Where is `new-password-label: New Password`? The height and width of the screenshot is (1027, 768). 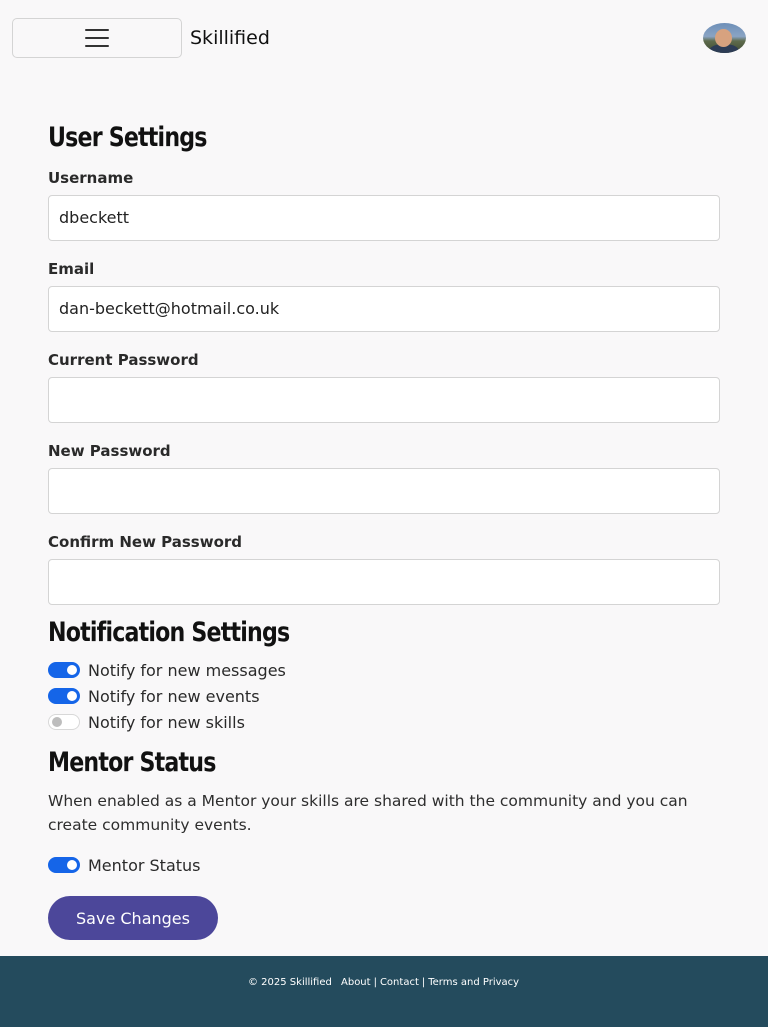
new-password-label: New Password is located at coordinates (109, 451).